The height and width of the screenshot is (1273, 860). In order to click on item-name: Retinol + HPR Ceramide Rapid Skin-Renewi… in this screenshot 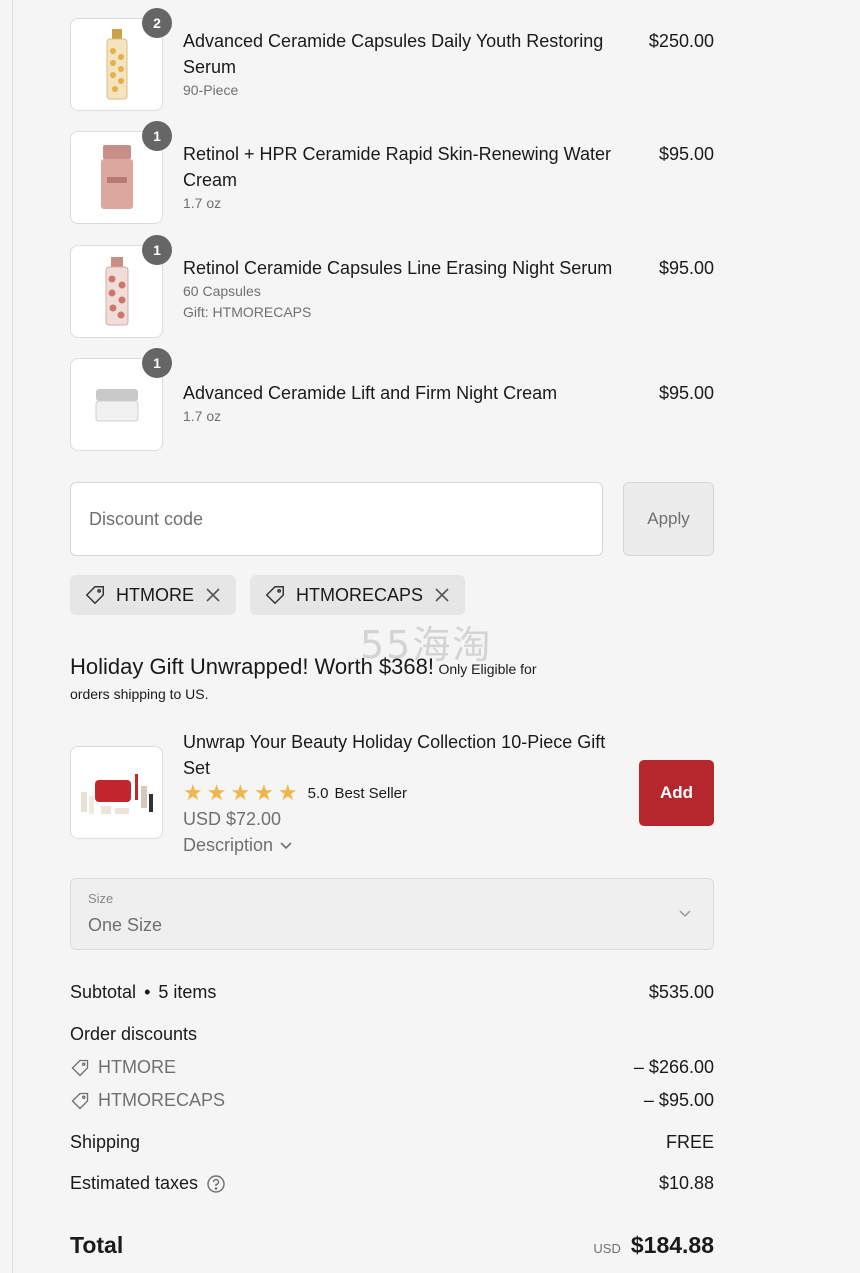, I will do `click(397, 167)`.